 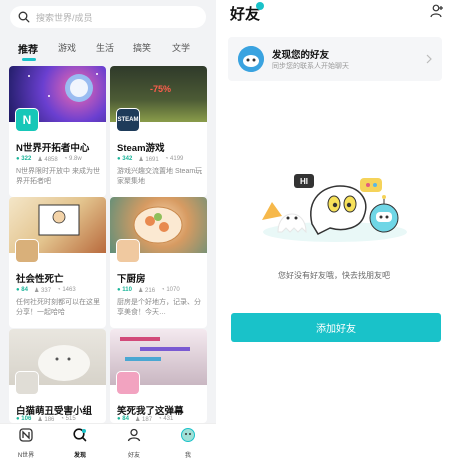 What do you see at coordinates (188, 435) in the screenshot?
I see `me-avatar-icon` at bounding box center [188, 435].